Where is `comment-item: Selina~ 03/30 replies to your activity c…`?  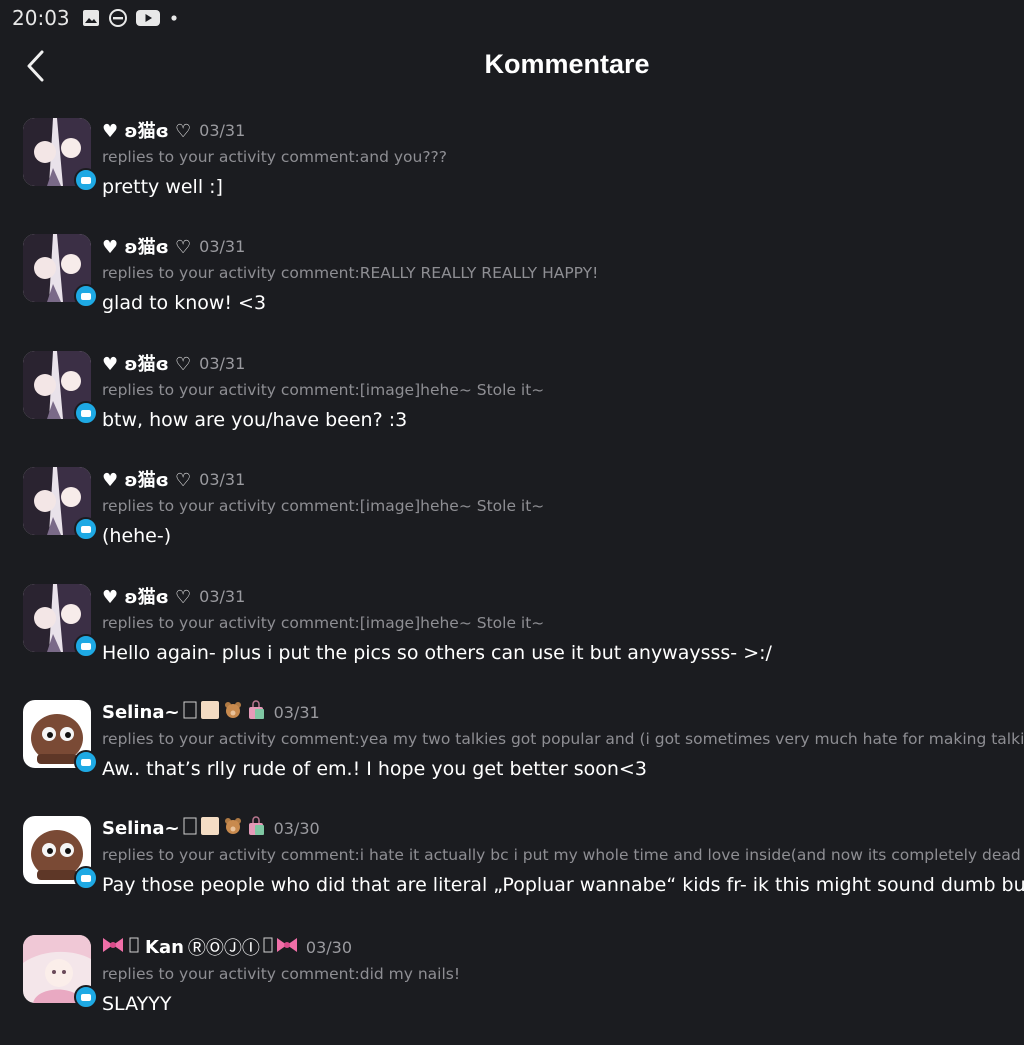
comment-item: Selina~ 03/30 replies to your activity c… is located at coordinates (512, 871).